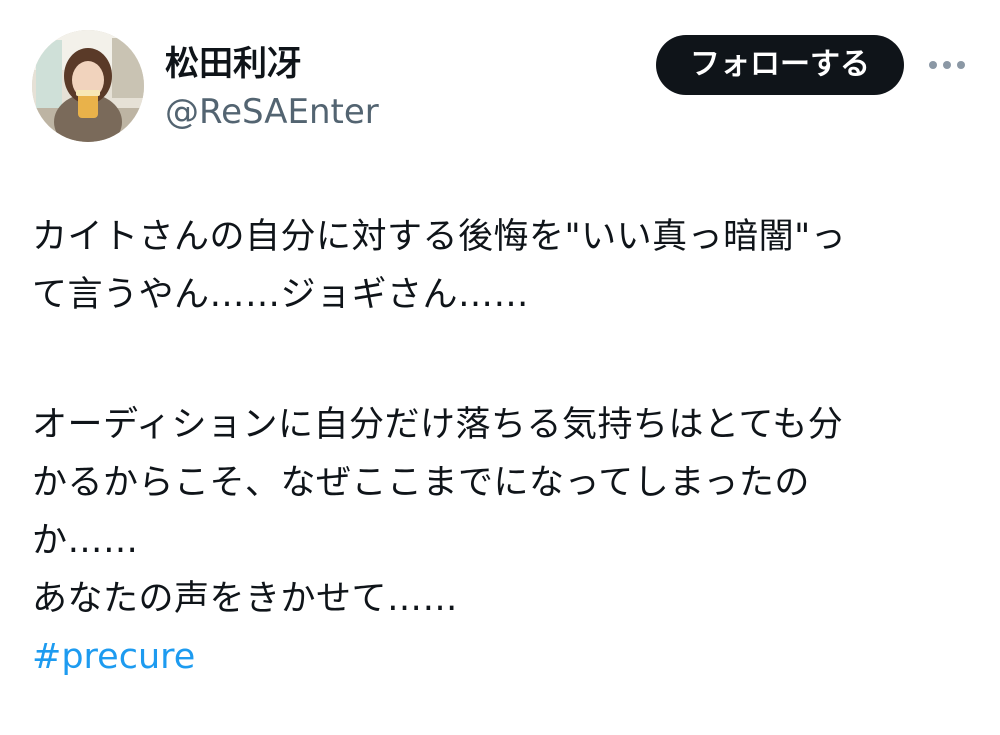 The image size is (1000, 735). I want to click on follow-button: フォローする, so click(780, 65).